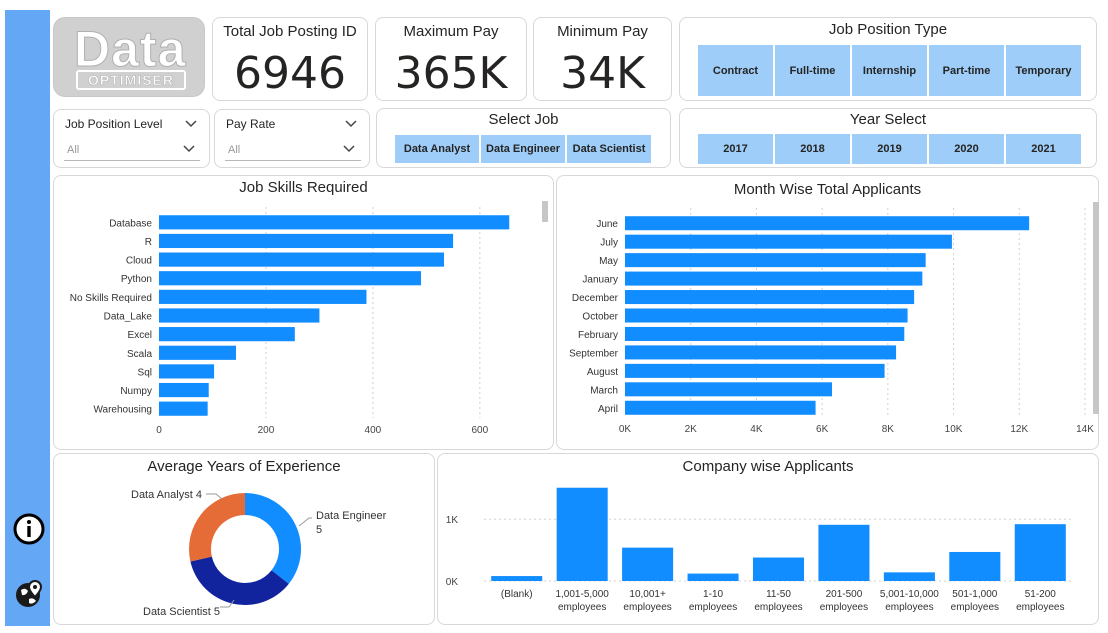 This screenshot has width=1108, height=633. I want to click on category-label: April, so click(608, 409).